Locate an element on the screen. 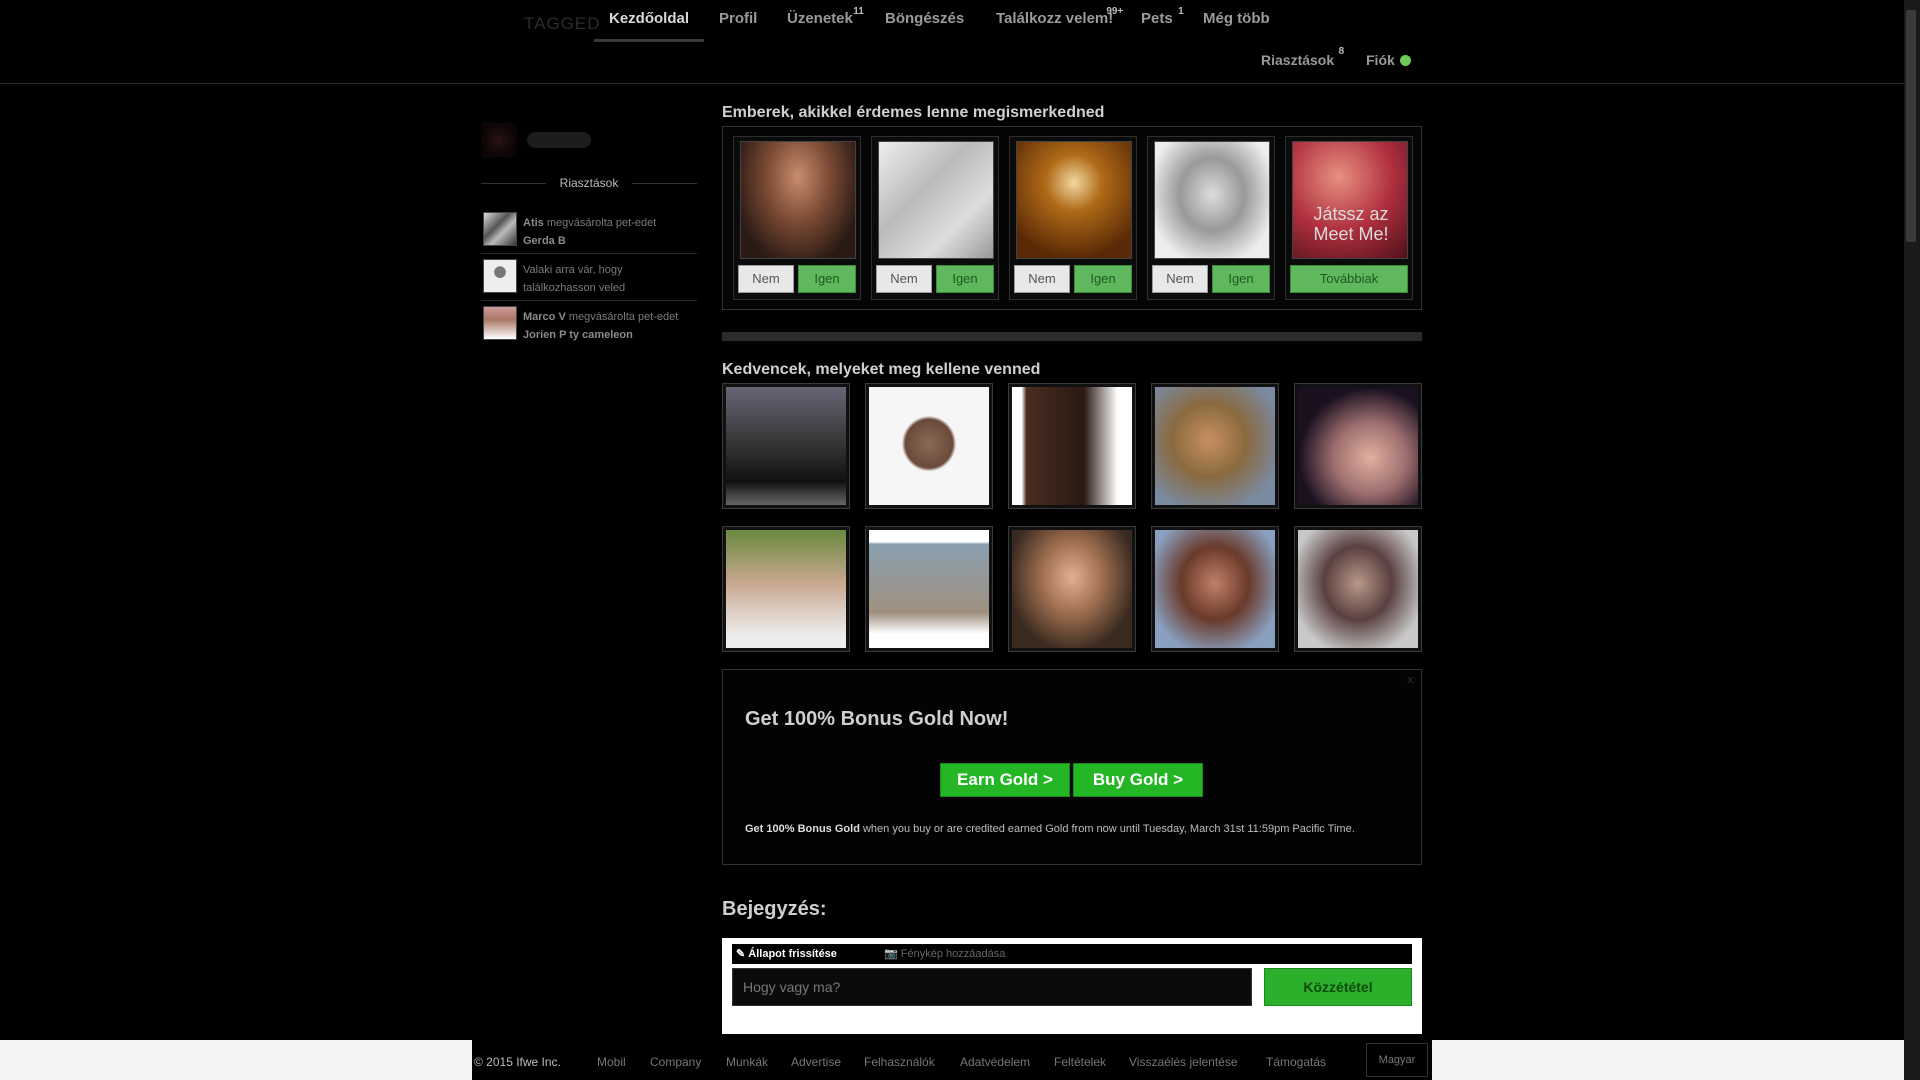 The height and width of the screenshot is (1080, 1920). alert-target: Gerda B is located at coordinates (544, 241).